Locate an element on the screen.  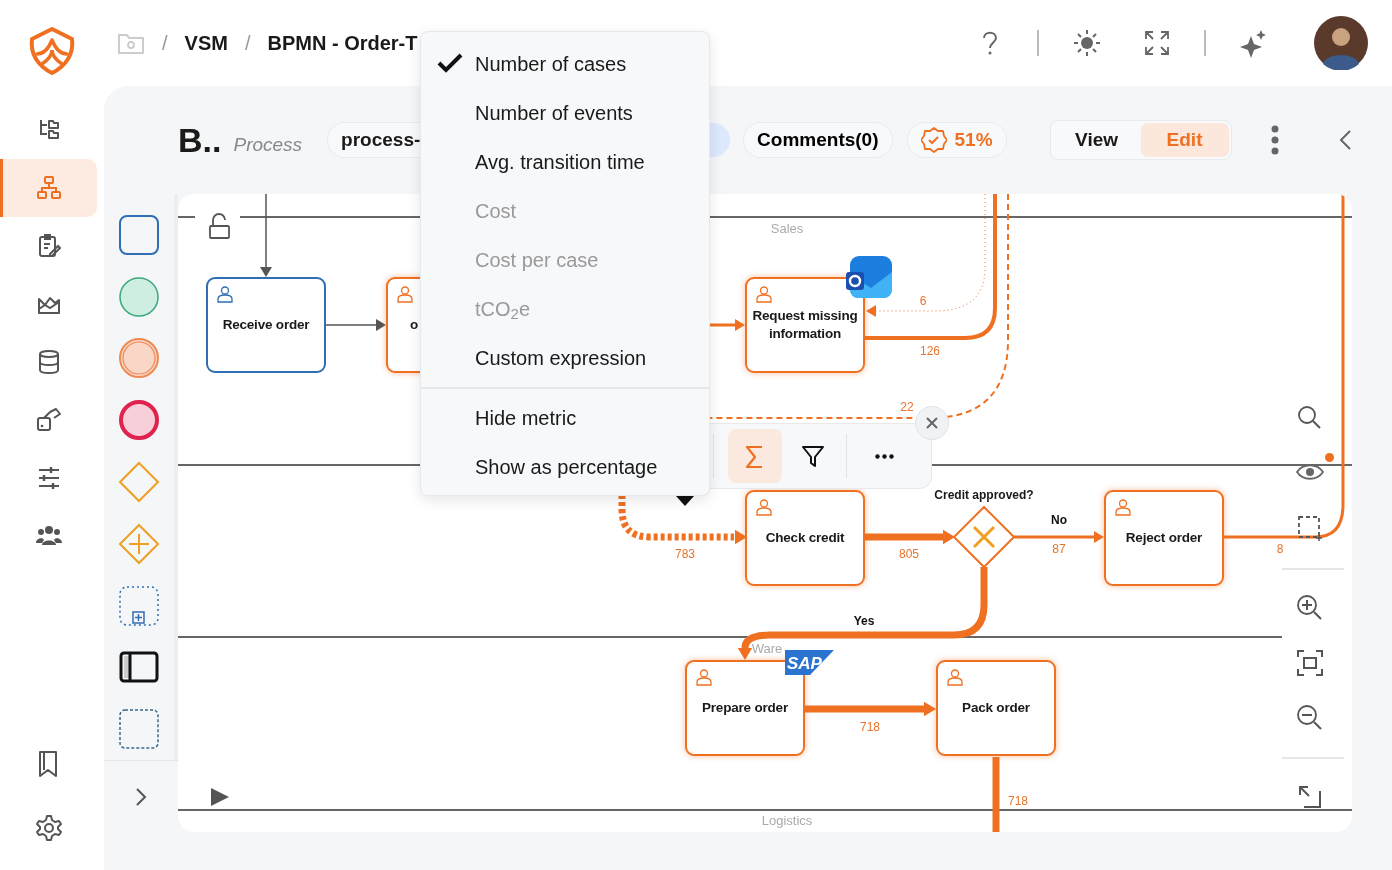
lane-label: Ware is located at coordinates (767, 649).